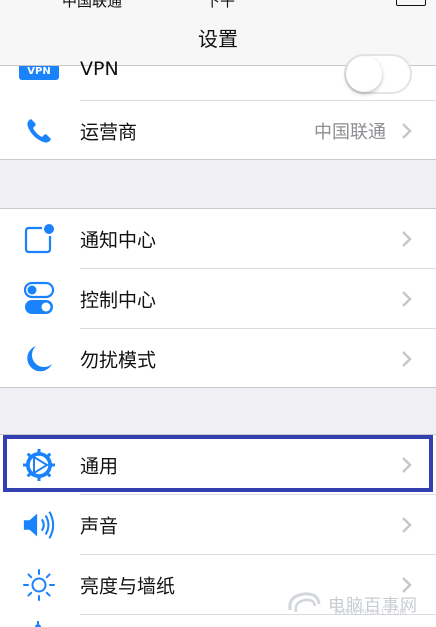  Describe the element at coordinates (99, 466) in the screenshot. I see `general-label: 通用` at that location.